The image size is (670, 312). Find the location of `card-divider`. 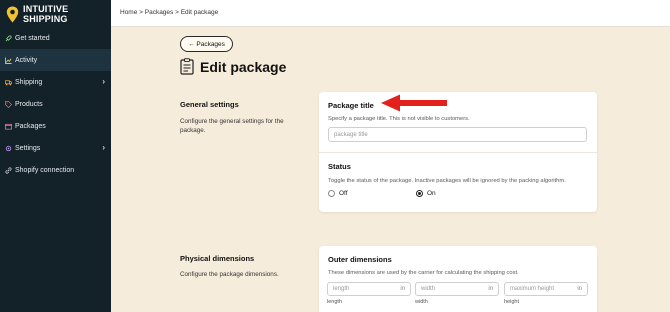

card-divider is located at coordinates (458, 152).